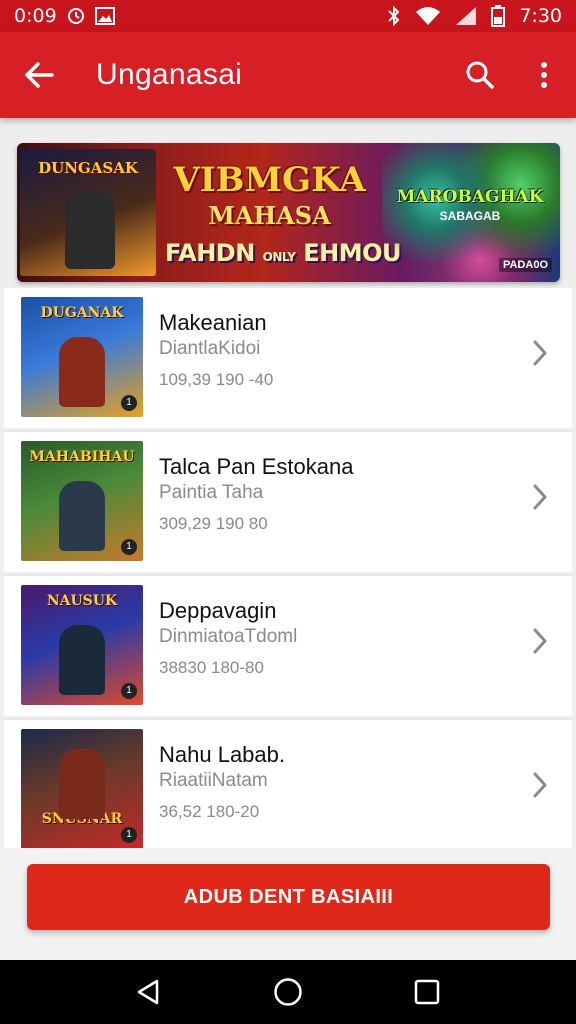  Describe the element at coordinates (209, 811) in the screenshot. I see `item-meta: 36,52 180-20` at that location.